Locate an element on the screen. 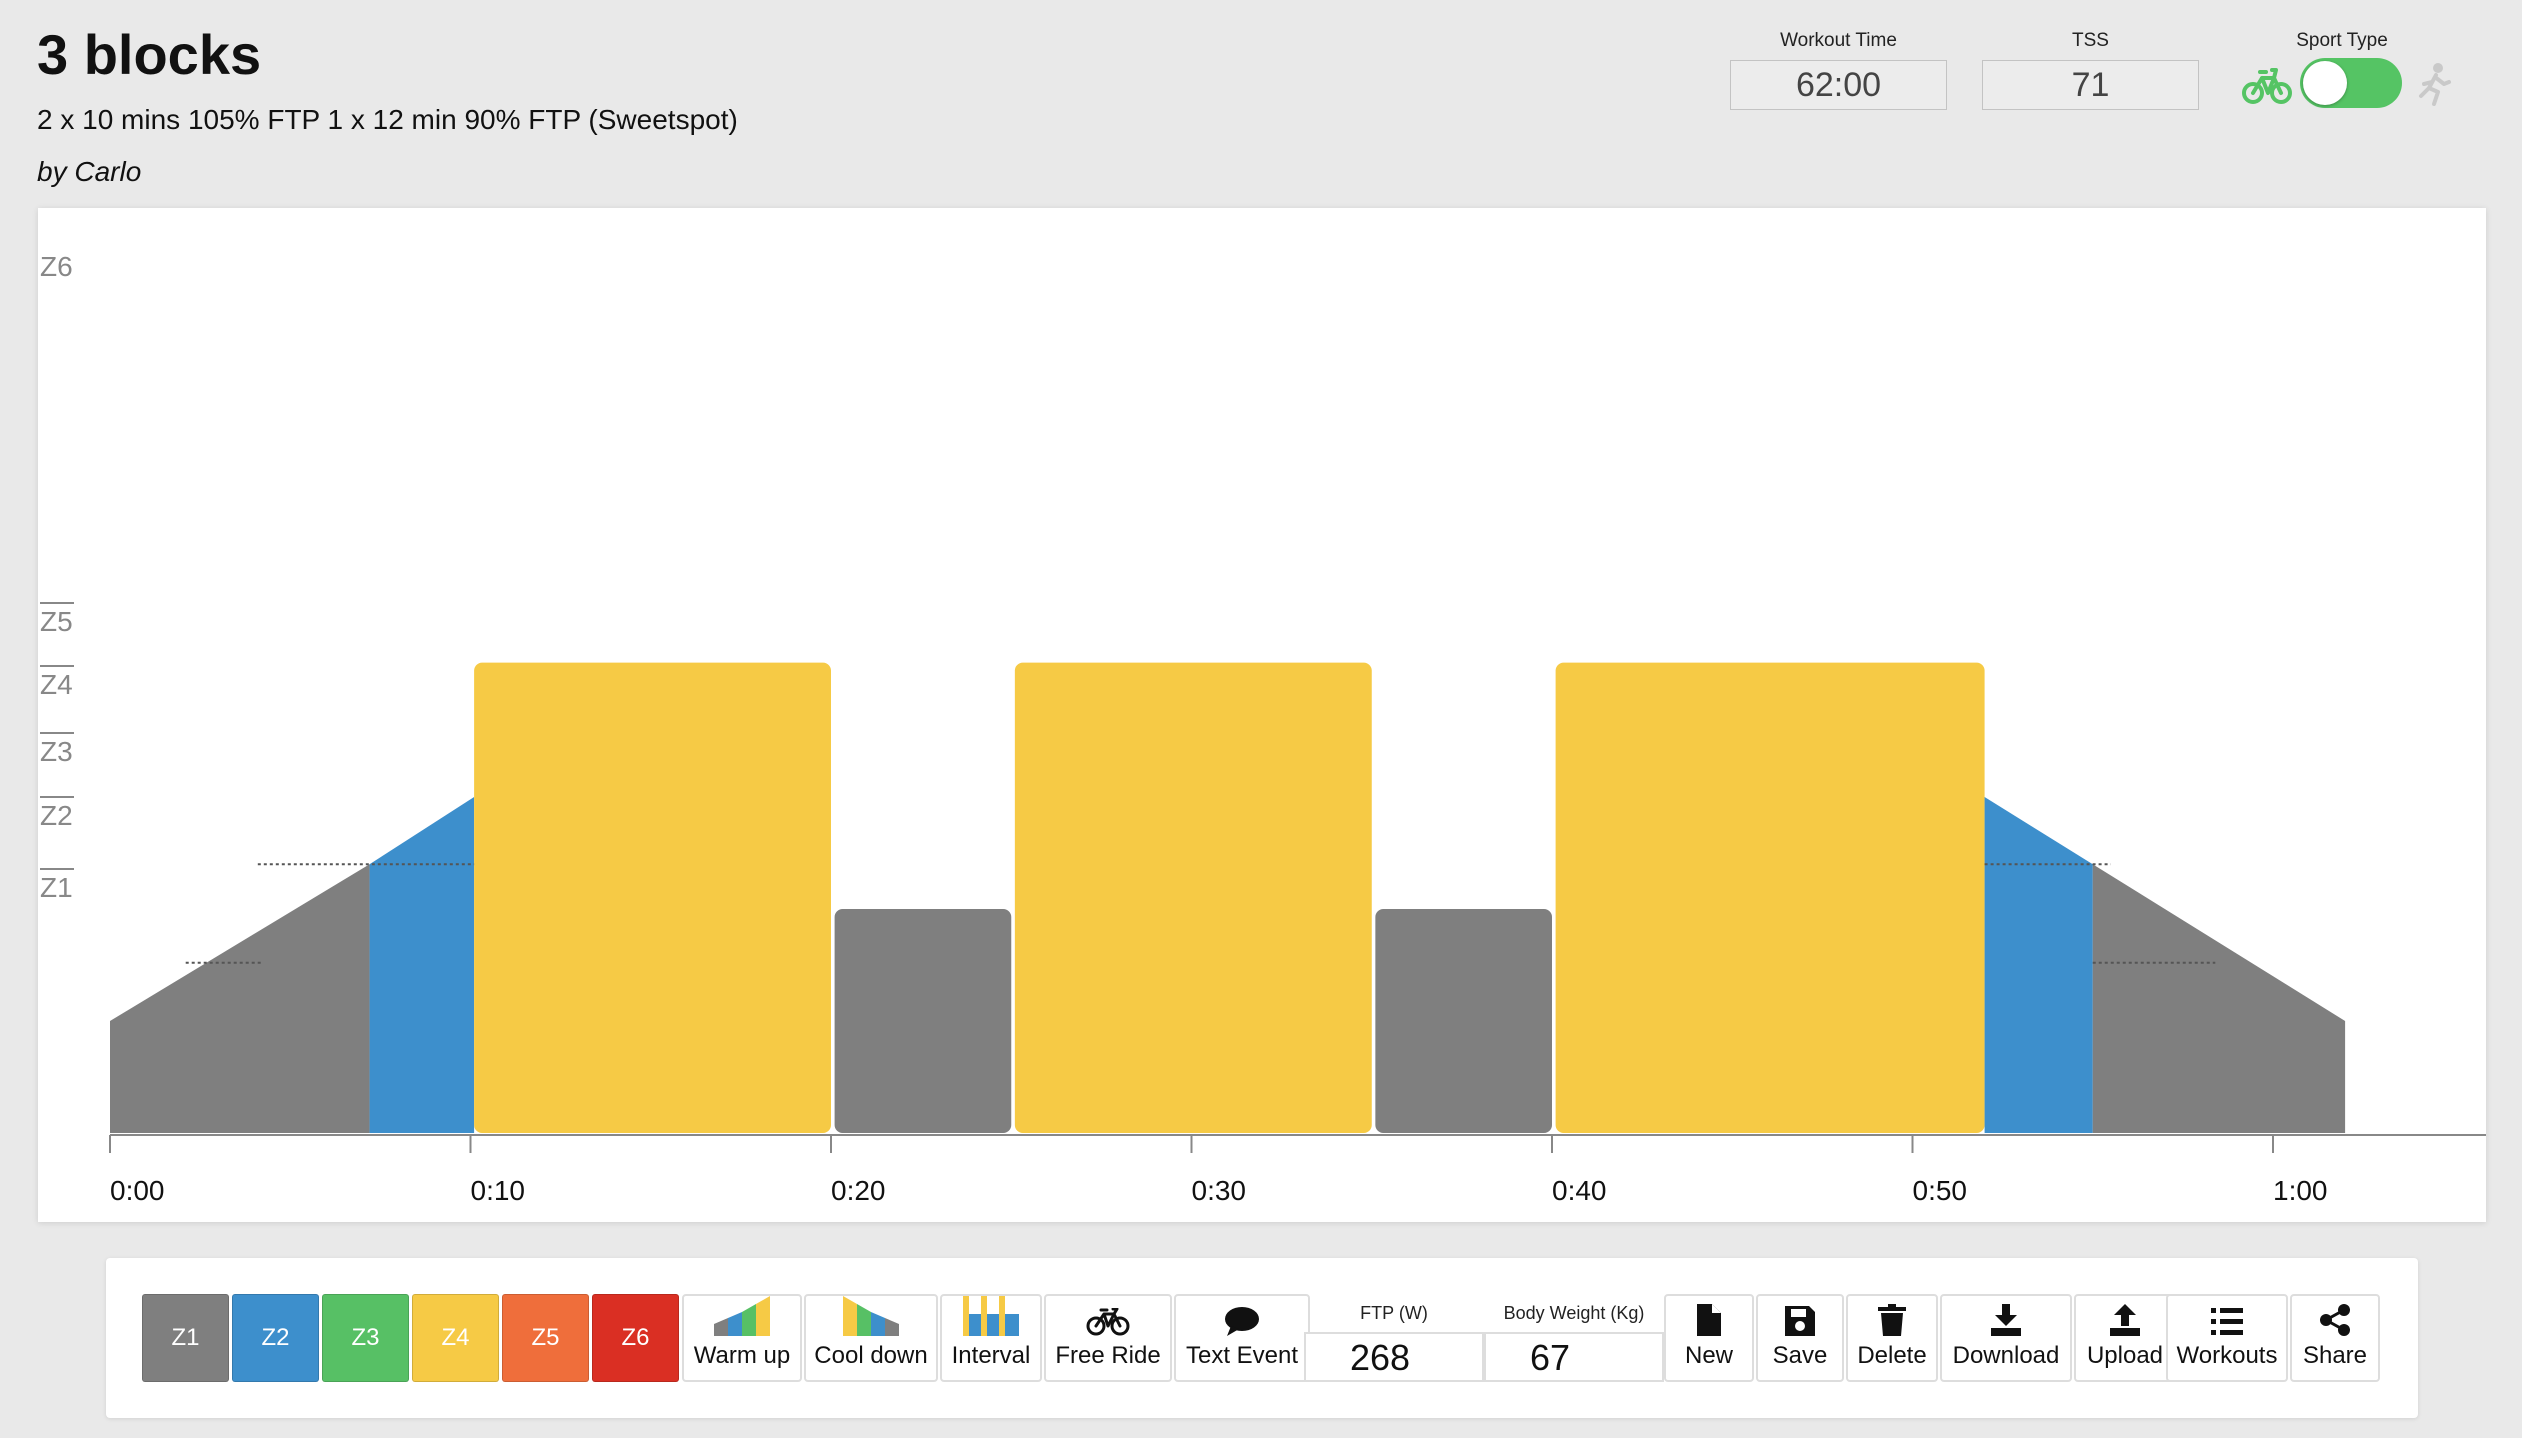 Image resolution: width=2522 pixels, height=1438 pixels. x-tick-label-2: 0:20 is located at coordinates (858, 1190).